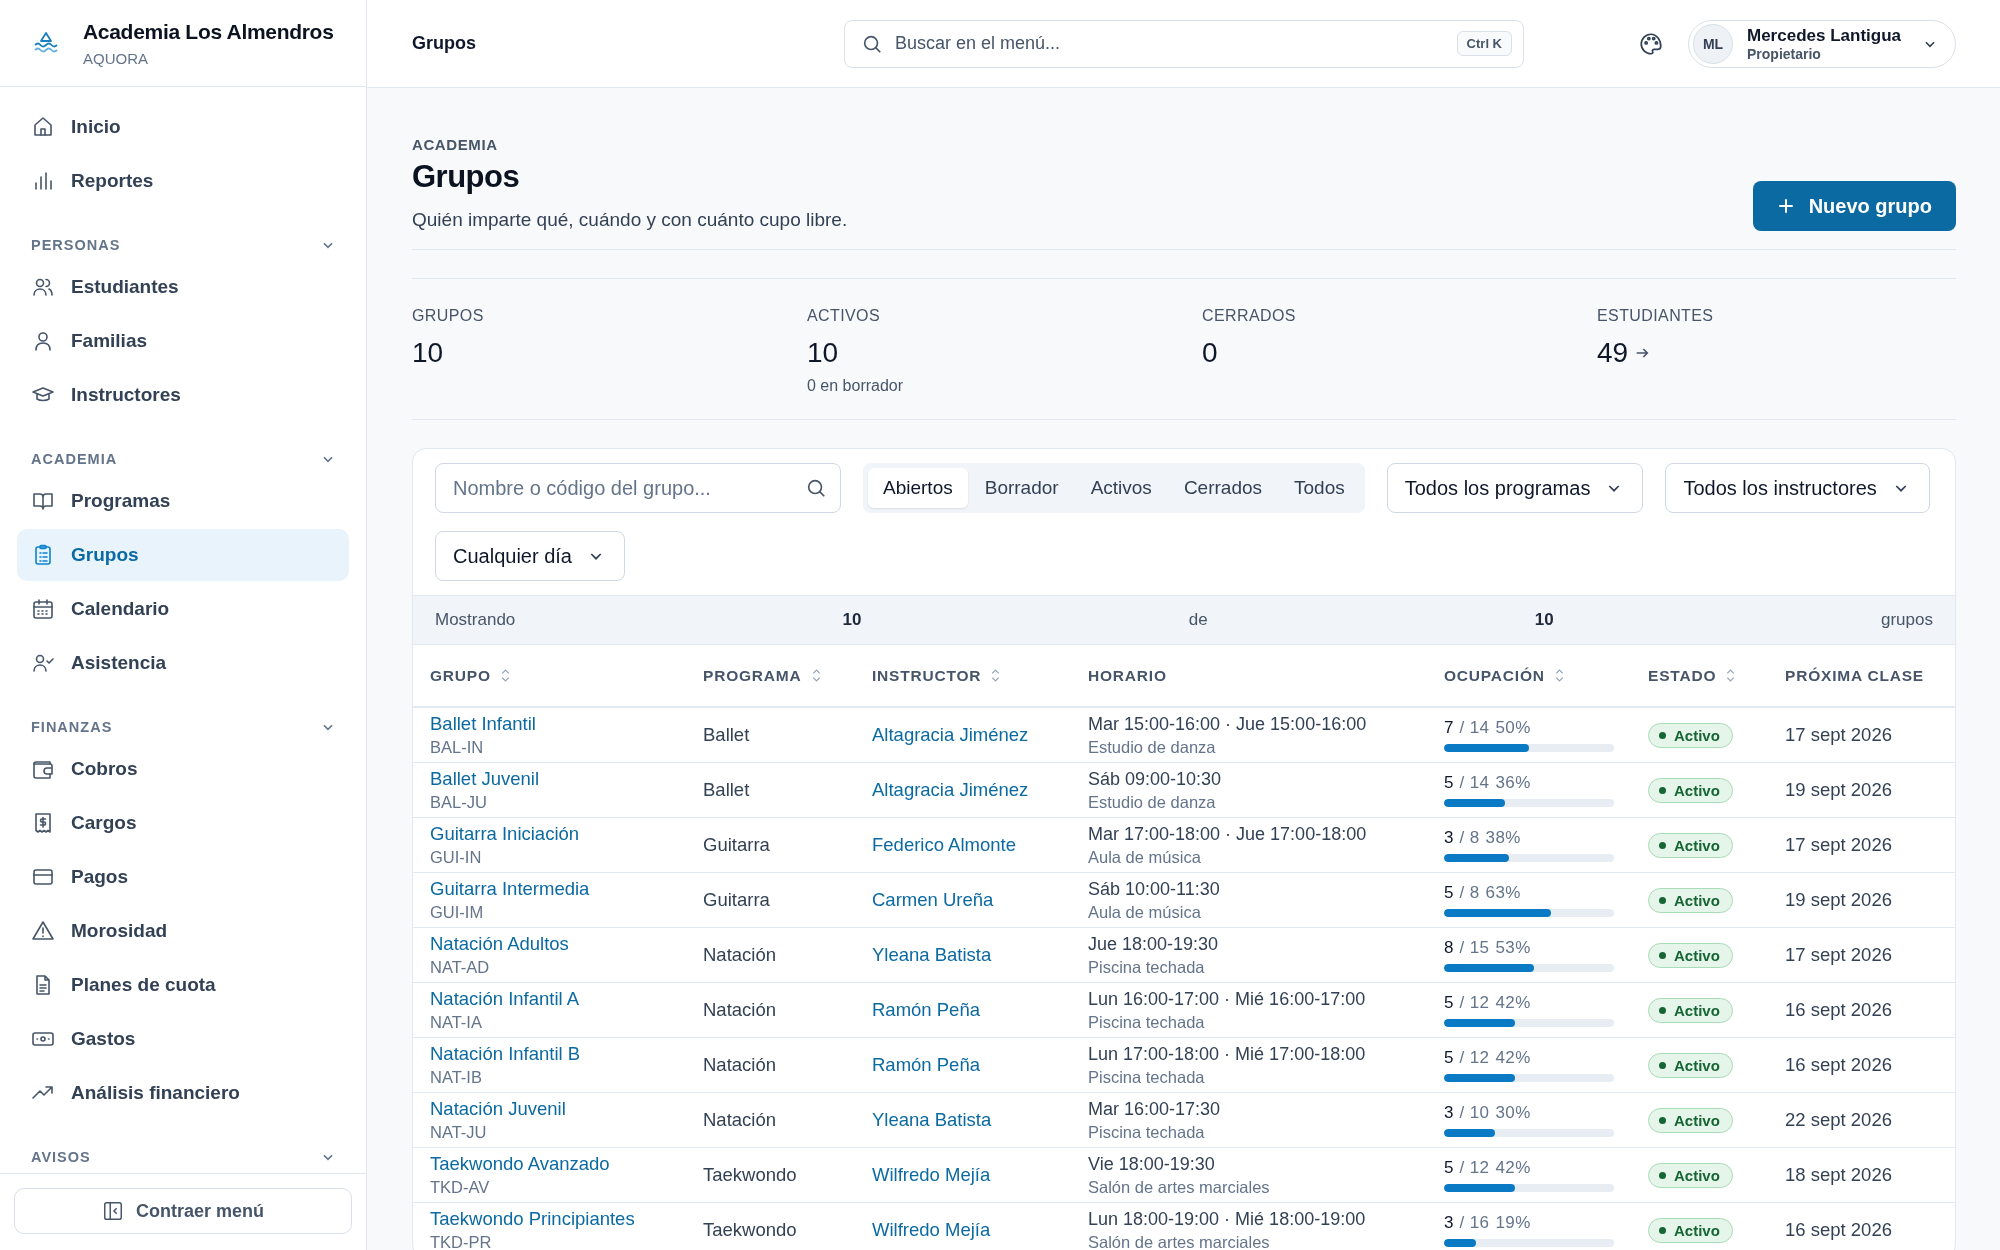 The image size is (2000, 1250). Describe the element at coordinates (183, 287) in the screenshot. I see `nav-item: Estudiantes` at that location.